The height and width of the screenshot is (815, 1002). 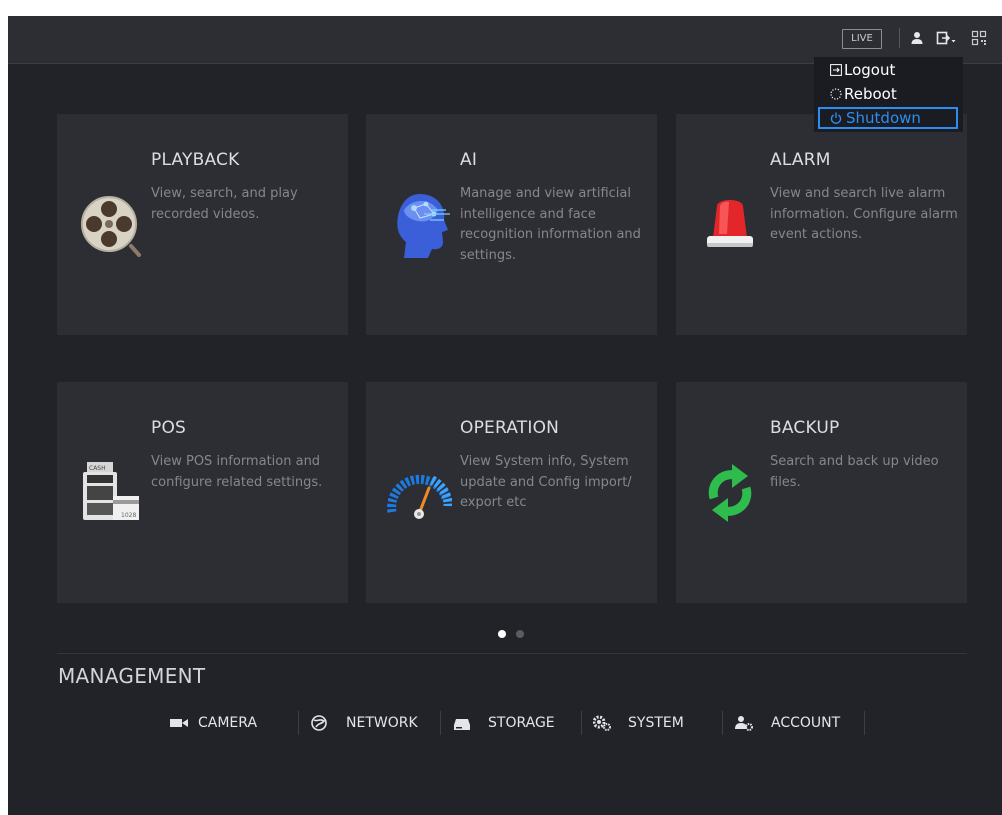 I want to click on qr-code-icon, so click(x=979, y=38).